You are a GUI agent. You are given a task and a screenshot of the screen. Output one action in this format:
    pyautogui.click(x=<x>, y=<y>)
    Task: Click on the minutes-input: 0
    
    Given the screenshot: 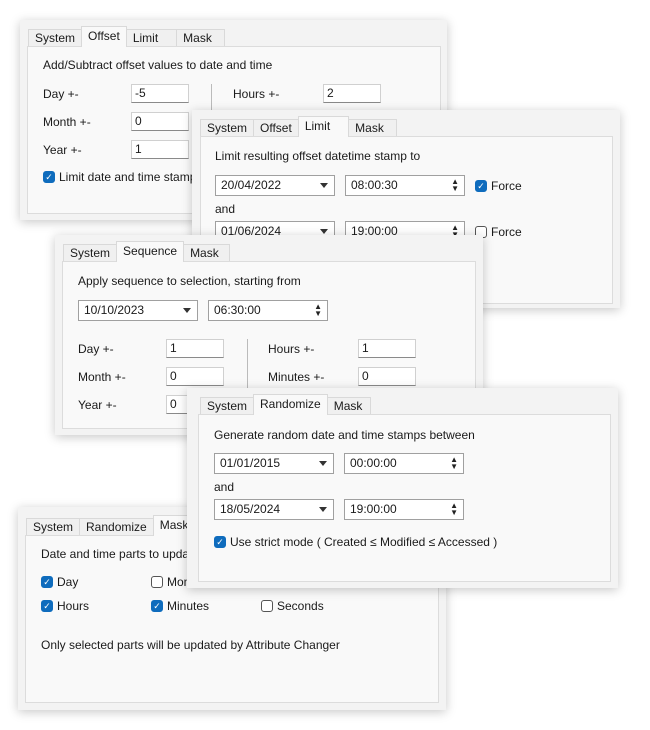 What is the action you would take?
    pyautogui.click(x=387, y=376)
    